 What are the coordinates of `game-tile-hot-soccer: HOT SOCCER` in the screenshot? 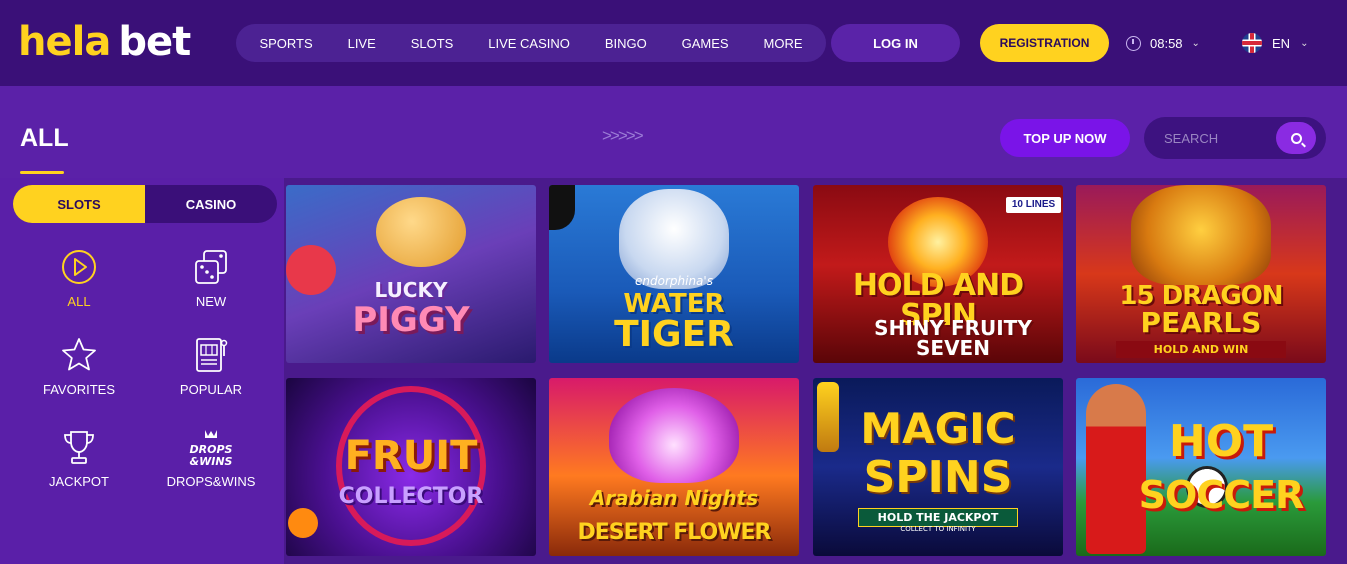 It's located at (1201, 467).